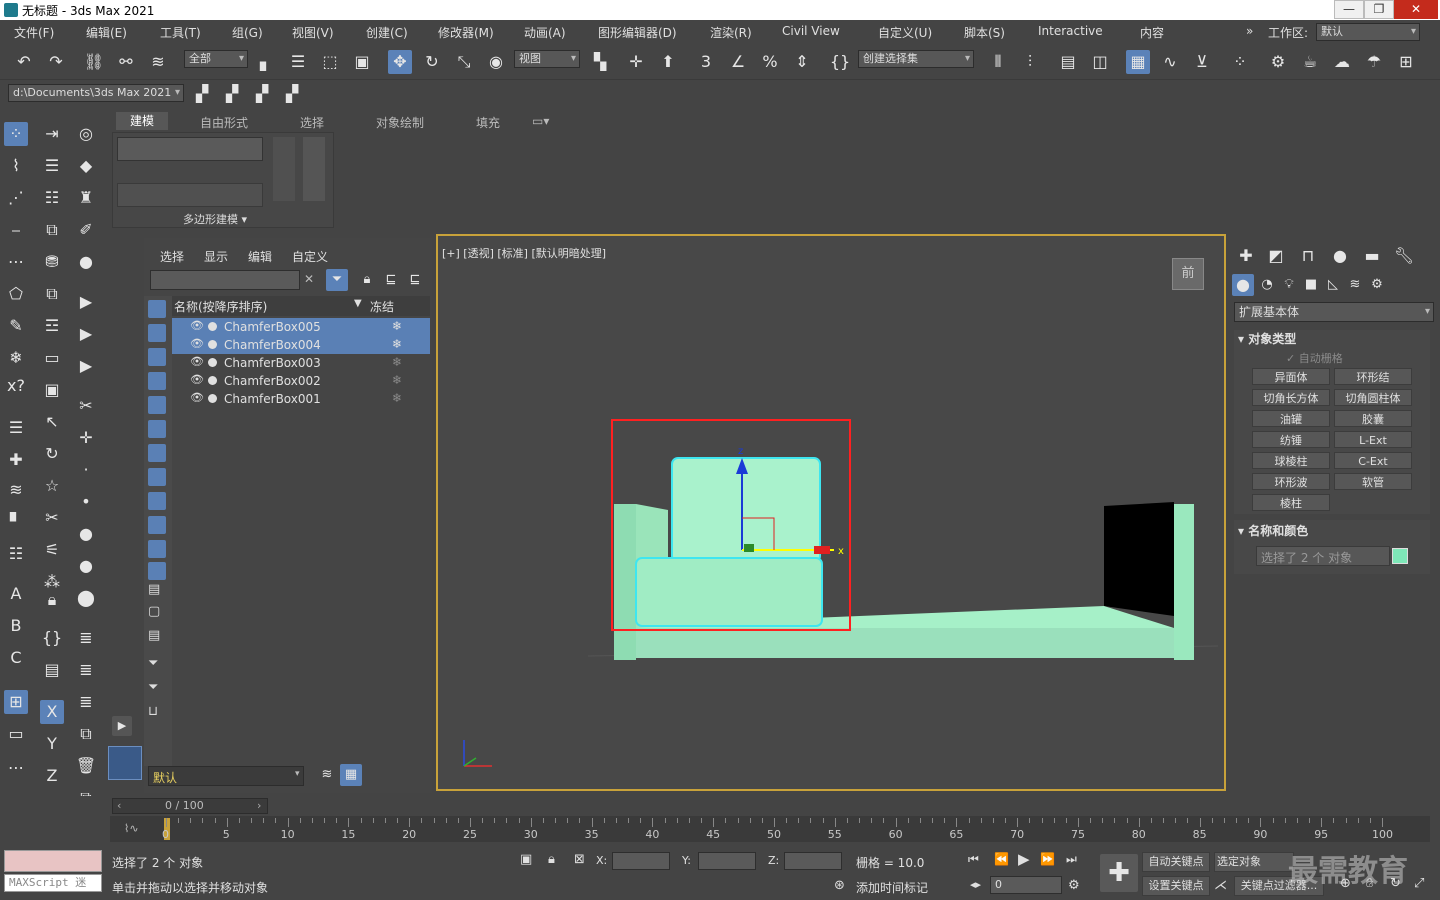  Describe the element at coordinates (157, 357) in the screenshot. I see `display-lights-icon` at that location.